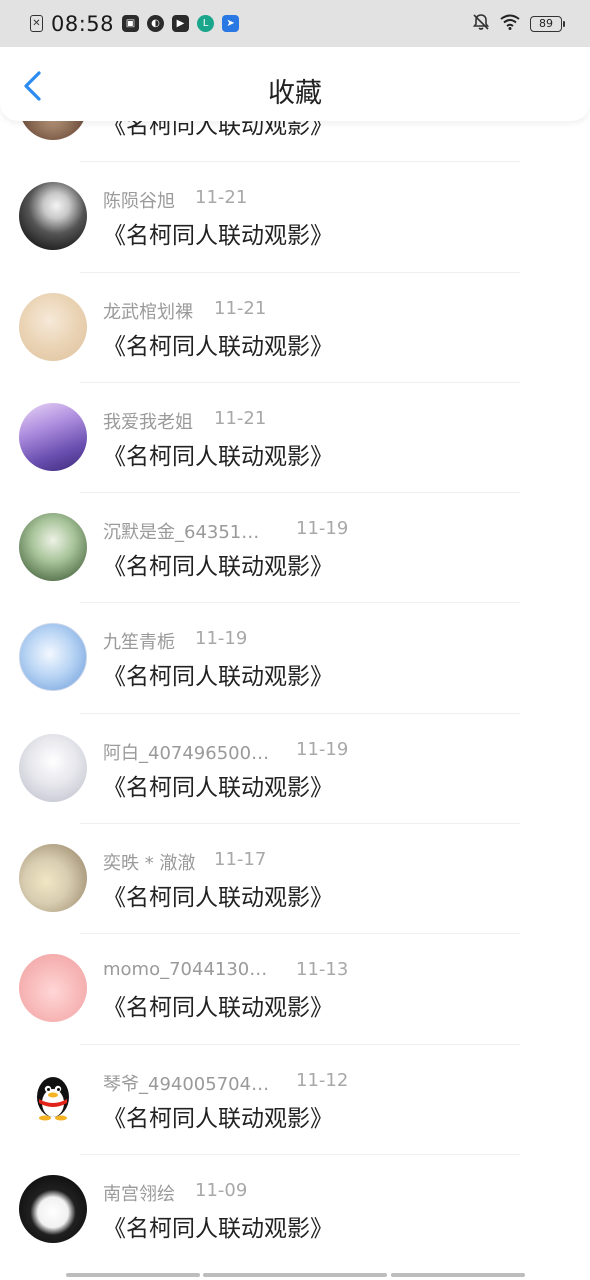 Image resolution: width=590 pixels, height=1280 pixels. What do you see at coordinates (181, 23) in the screenshot?
I see `play-icon: ▶` at bounding box center [181, 23].